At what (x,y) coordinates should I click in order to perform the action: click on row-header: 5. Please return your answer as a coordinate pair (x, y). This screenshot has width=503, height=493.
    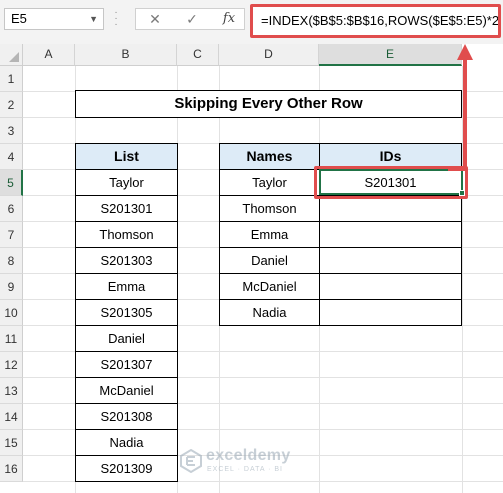
    Looking at the image, I should click on (11, 183).